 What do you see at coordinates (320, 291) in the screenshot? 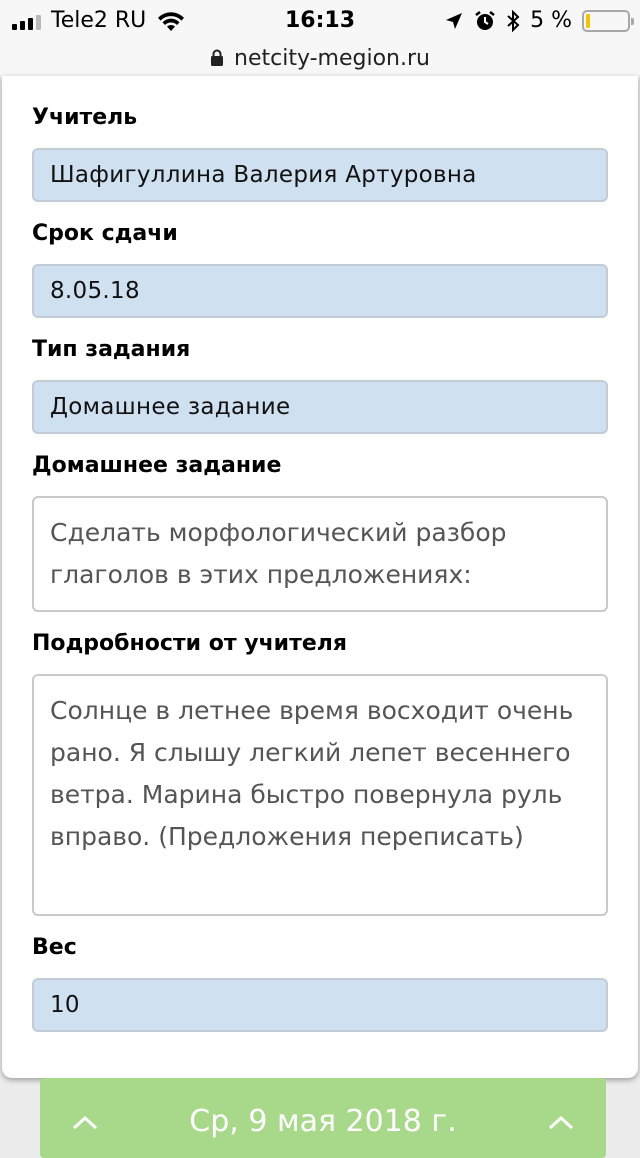
I see `due-date-field: 8.05.18` at bounding box center [320, 291].